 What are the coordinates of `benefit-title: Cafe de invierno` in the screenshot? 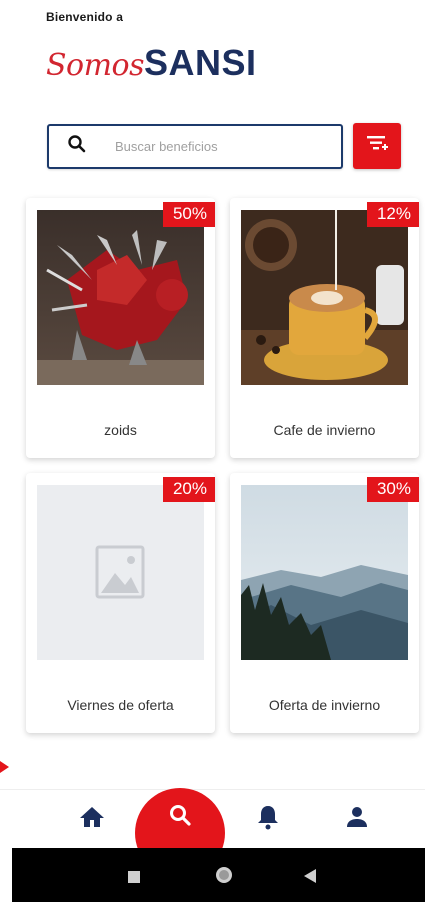 It's located at (324, 430).